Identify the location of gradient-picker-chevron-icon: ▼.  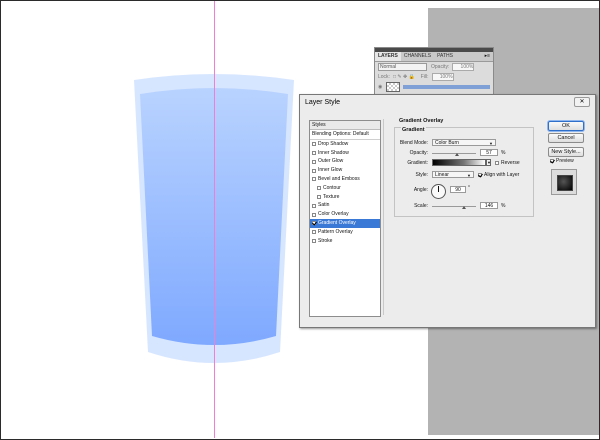
(488, 162).